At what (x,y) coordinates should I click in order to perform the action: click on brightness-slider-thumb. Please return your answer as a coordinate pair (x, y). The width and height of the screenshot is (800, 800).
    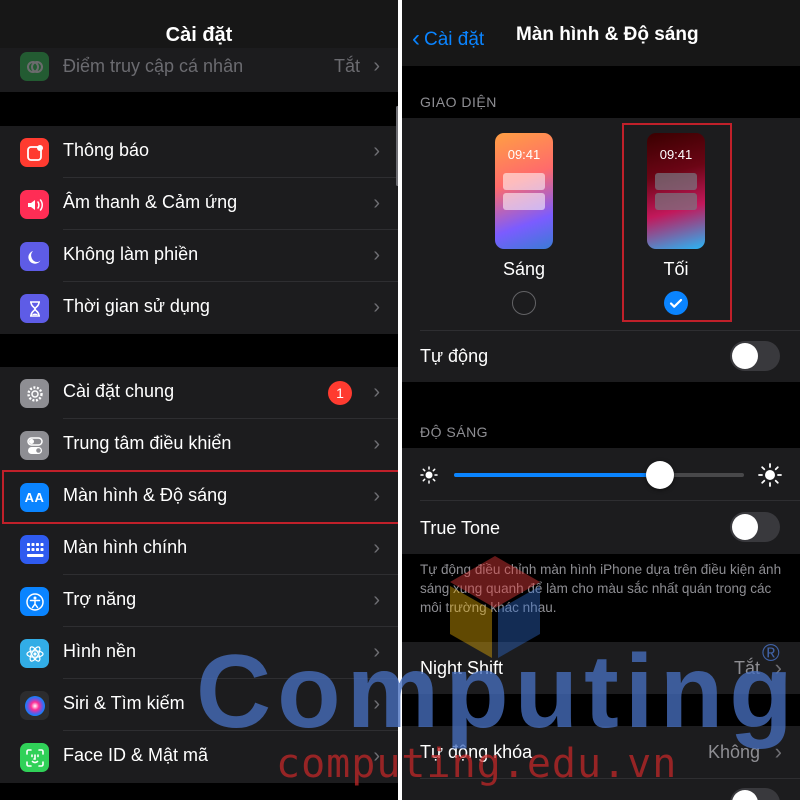
    Looking at the image, I should click on (659, 475).